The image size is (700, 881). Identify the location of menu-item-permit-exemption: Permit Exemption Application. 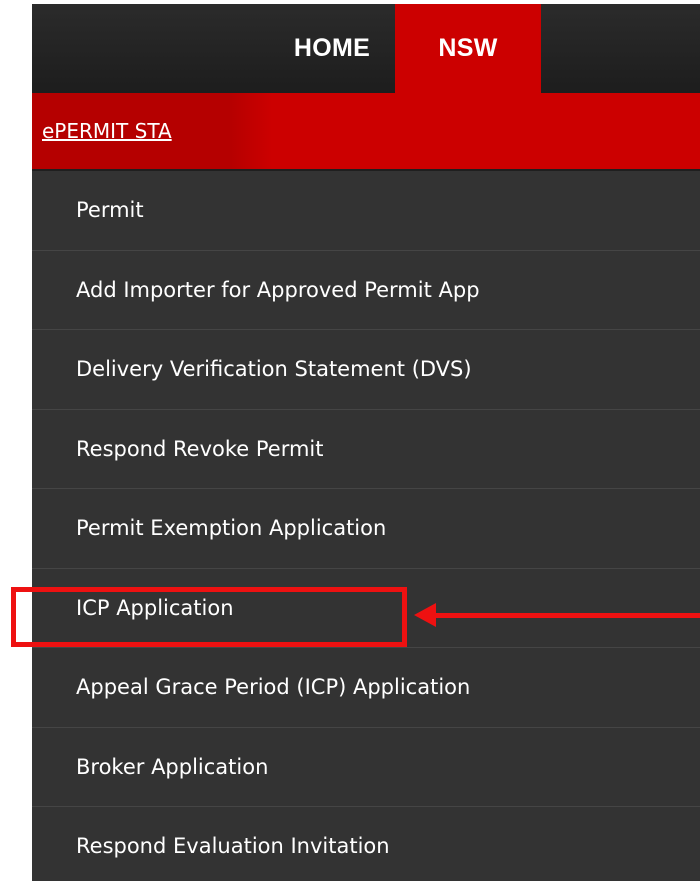
(366, 529).